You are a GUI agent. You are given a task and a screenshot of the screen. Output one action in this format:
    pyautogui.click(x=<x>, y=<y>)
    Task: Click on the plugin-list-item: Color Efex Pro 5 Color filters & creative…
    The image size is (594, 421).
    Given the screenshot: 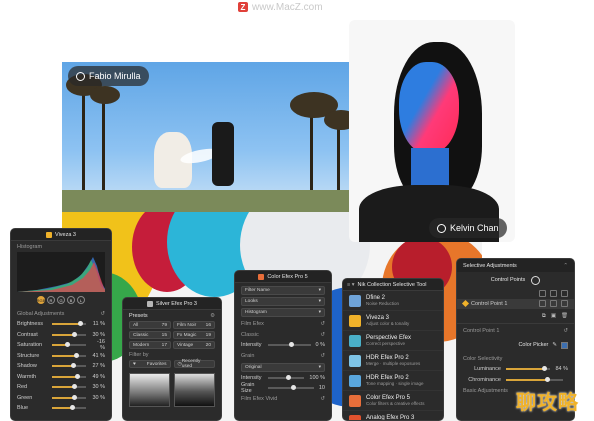 What is the action you would take?
    pyautogui.click(x=393, y=401)
    